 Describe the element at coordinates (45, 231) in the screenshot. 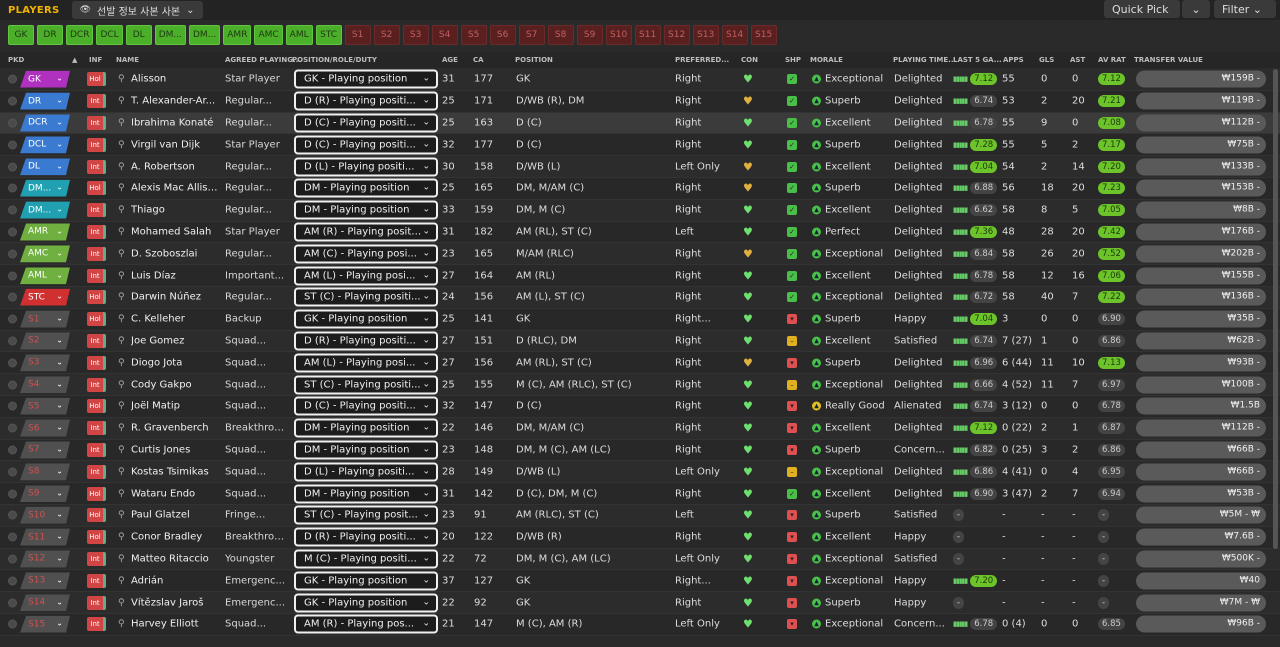

I see `pkd-selector: AMR ⌄` at that location.